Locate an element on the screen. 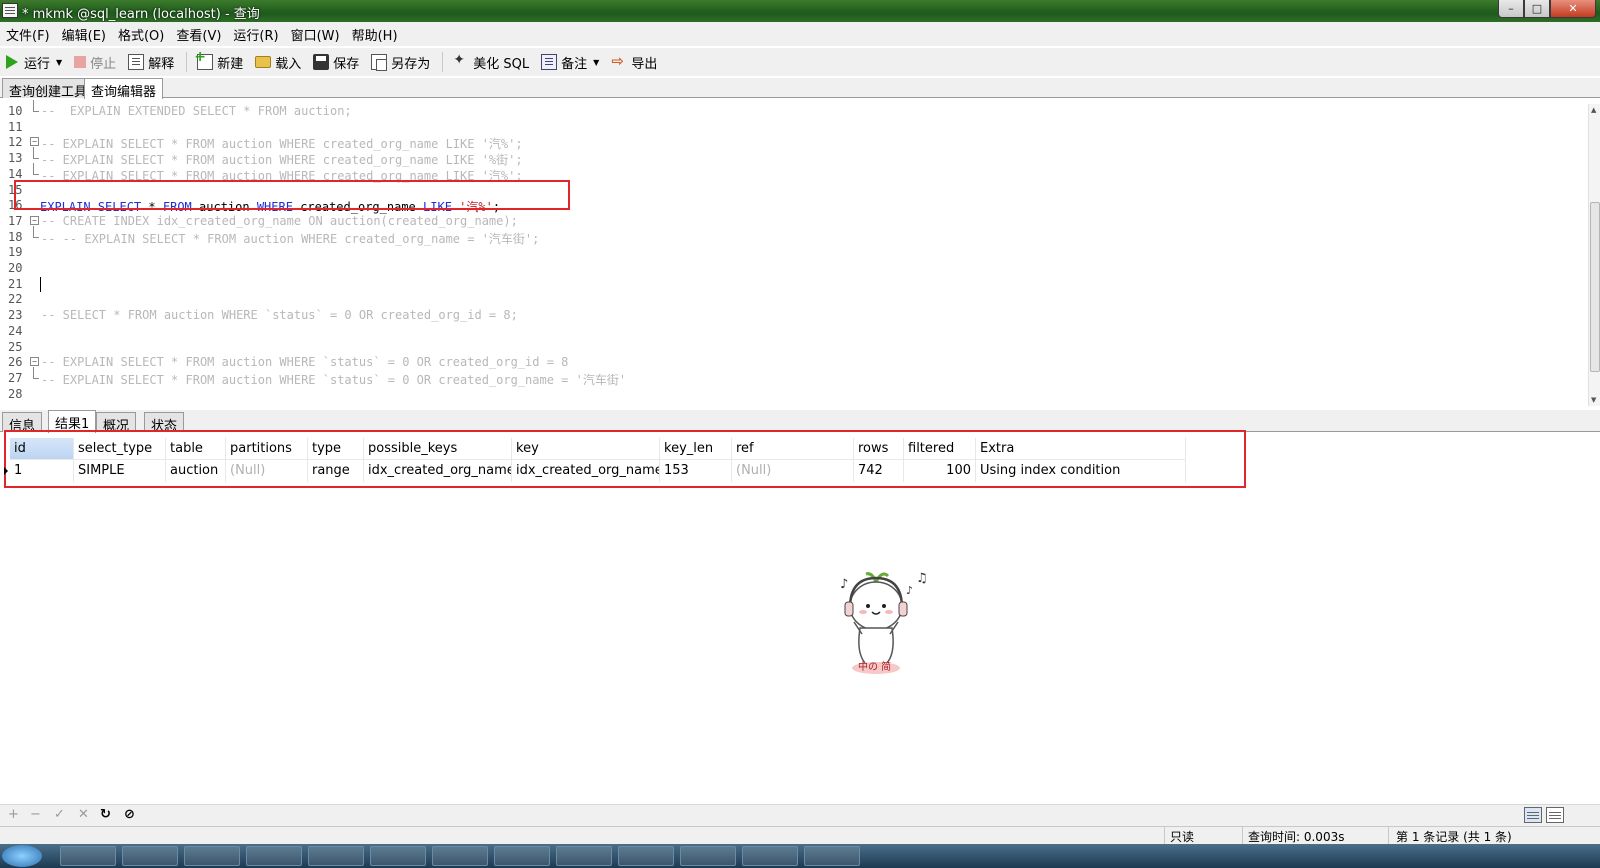 The width and height of the screenshot is (1600, 868). cell-type: range is located at coordinates (336, 471).